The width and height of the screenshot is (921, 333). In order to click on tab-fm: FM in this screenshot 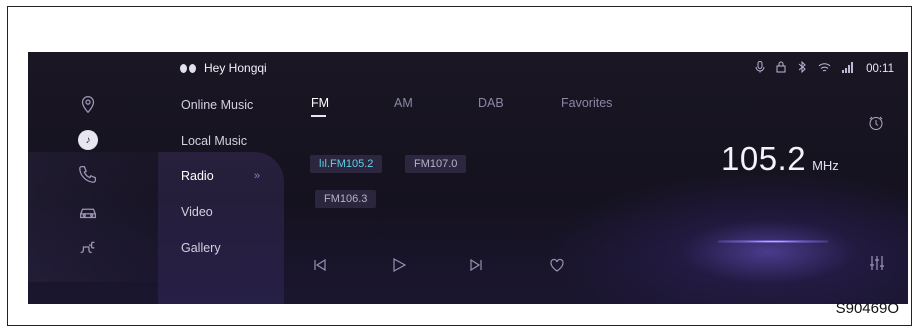, I will do `click(320, 103)`.